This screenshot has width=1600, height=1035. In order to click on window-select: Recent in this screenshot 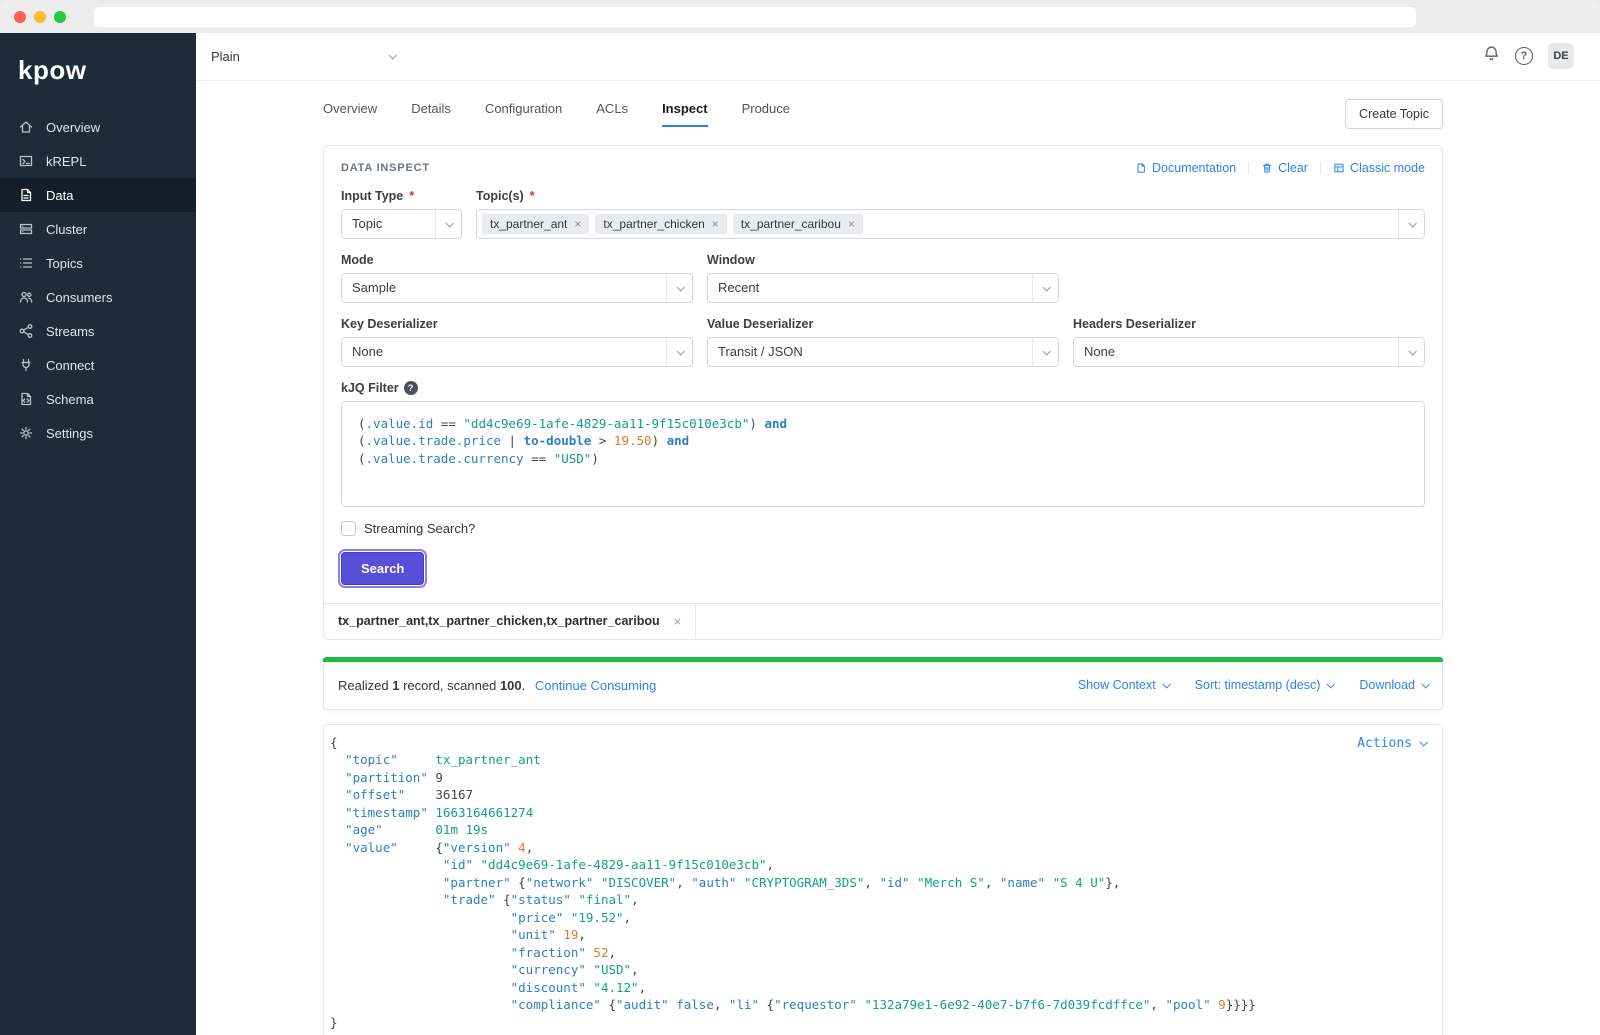, I will do `click(883, 287)`.